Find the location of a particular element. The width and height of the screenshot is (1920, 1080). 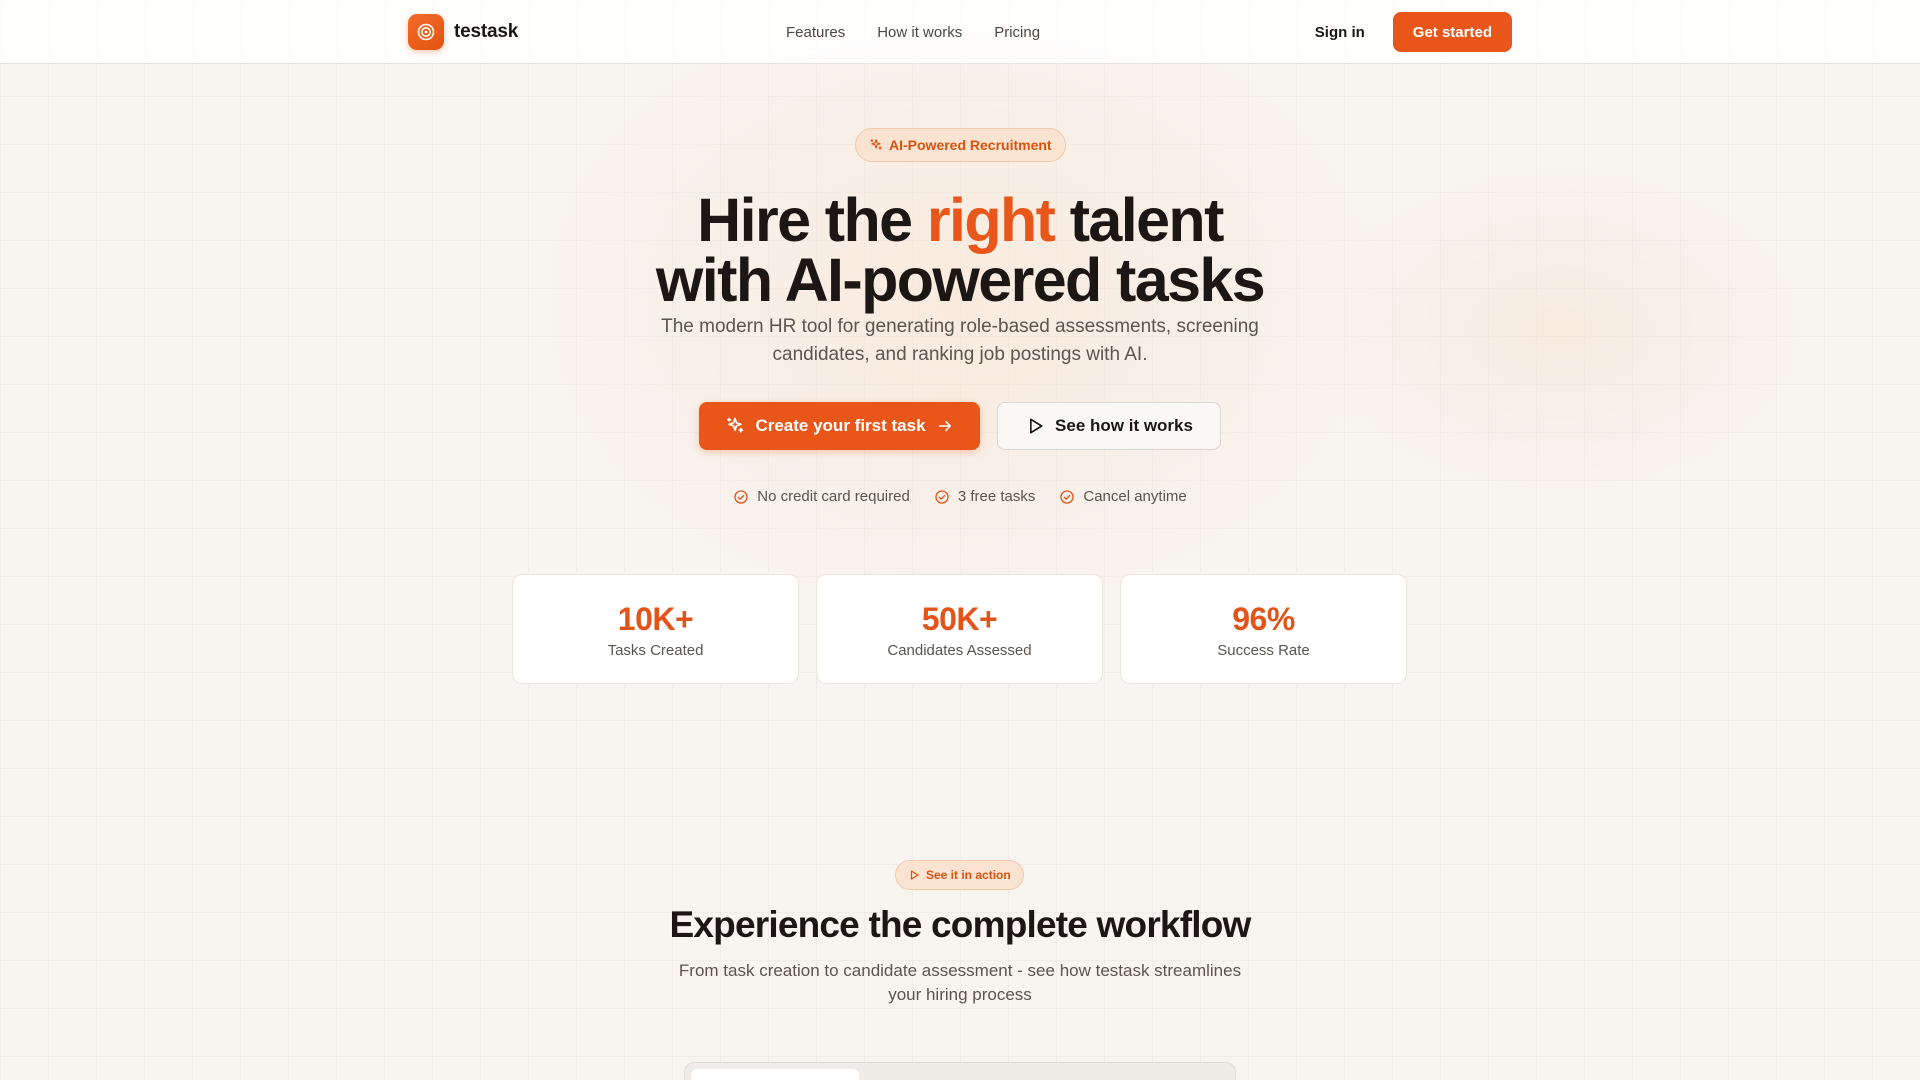

sign-in-link: Sign in is located at coordinates (1340, 32).